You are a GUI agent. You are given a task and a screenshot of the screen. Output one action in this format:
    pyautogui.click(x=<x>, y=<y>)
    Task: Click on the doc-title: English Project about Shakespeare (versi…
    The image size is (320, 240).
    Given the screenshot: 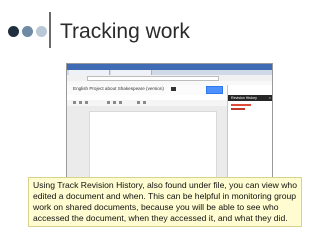 What is the action you would take?
    pyautogui.click(x=118, y=88)
    